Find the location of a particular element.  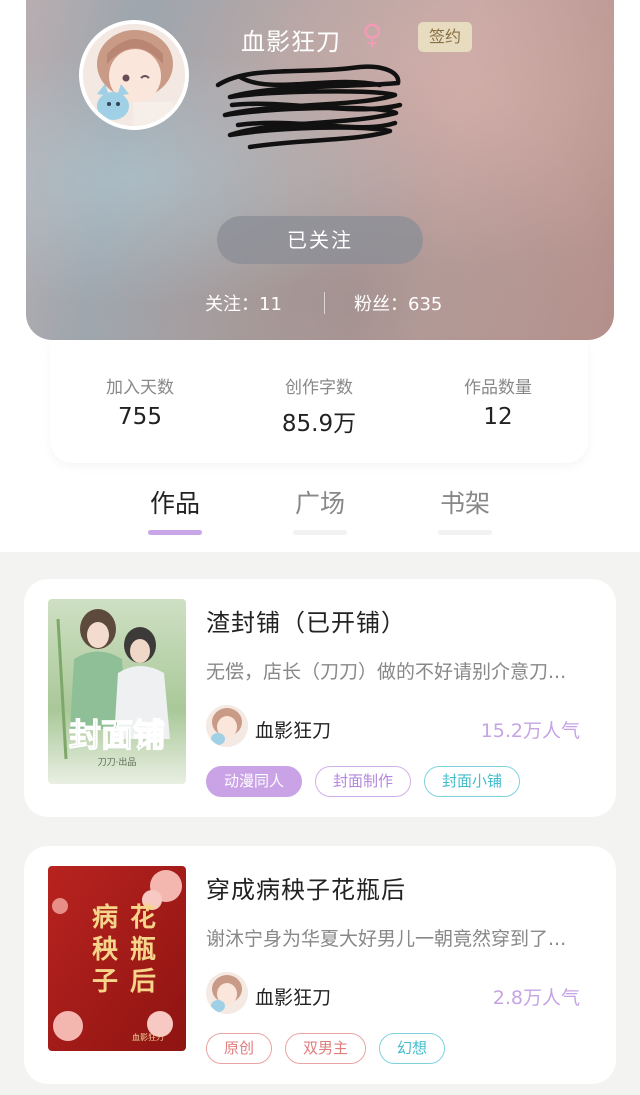

tag-chip: 动漫同人 is located at coordinates (254, 781).